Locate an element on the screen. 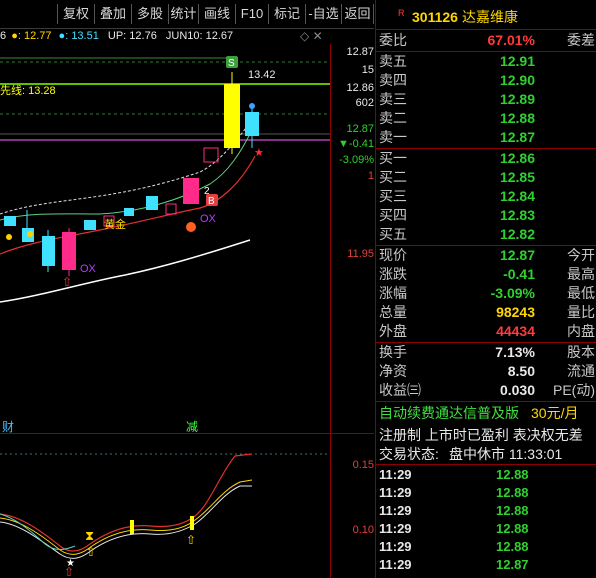  indicator-marker: ⇧ is located at coordinates (191, 540).